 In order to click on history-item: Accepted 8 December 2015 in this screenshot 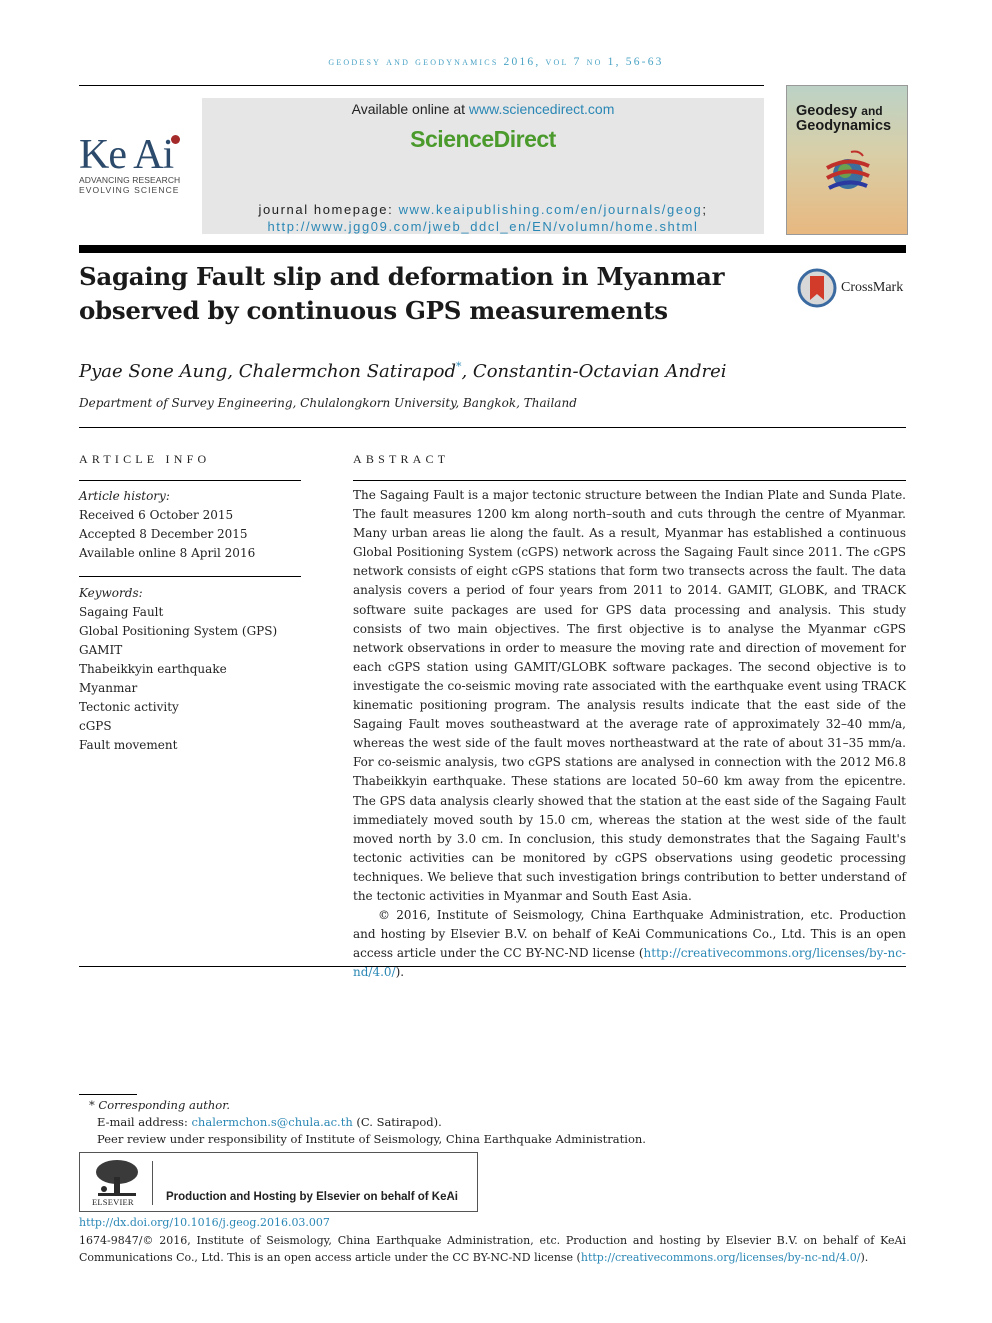, I will do `click(163, 534)`.